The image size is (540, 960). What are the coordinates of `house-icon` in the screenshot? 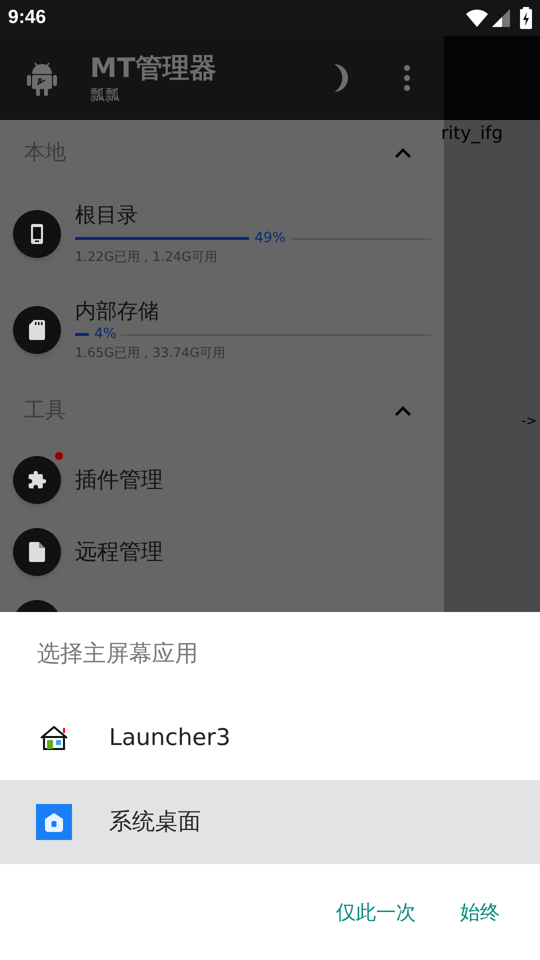 It's located at (54, 738).